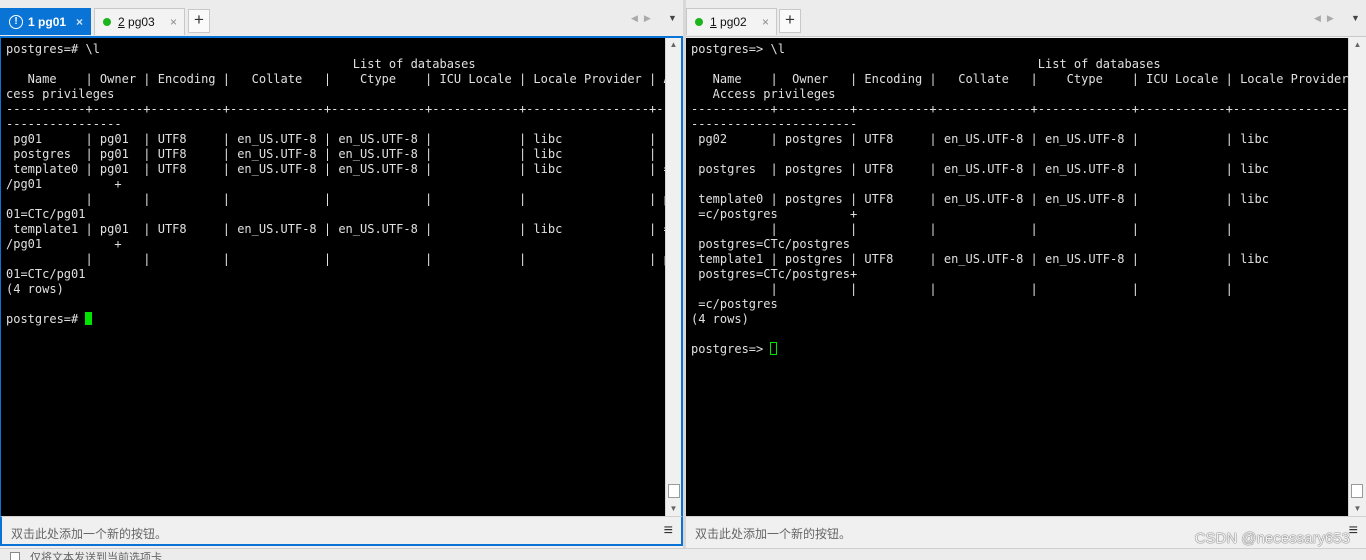 The width and height of the screenshot is (1366, 560). I want to click on compose-bar: 仅将文本发送到当前选项卡, so click(683, 554).